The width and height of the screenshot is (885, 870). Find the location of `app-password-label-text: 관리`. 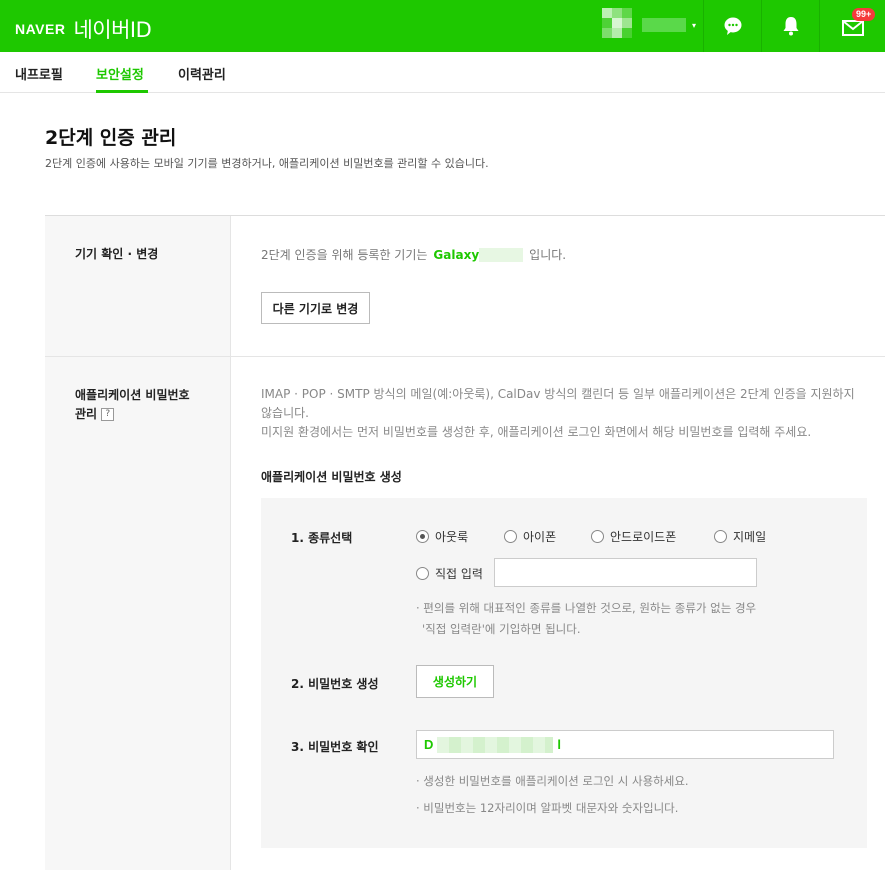

app-password-label-text: 관리 is located at coordinates (86, 414).